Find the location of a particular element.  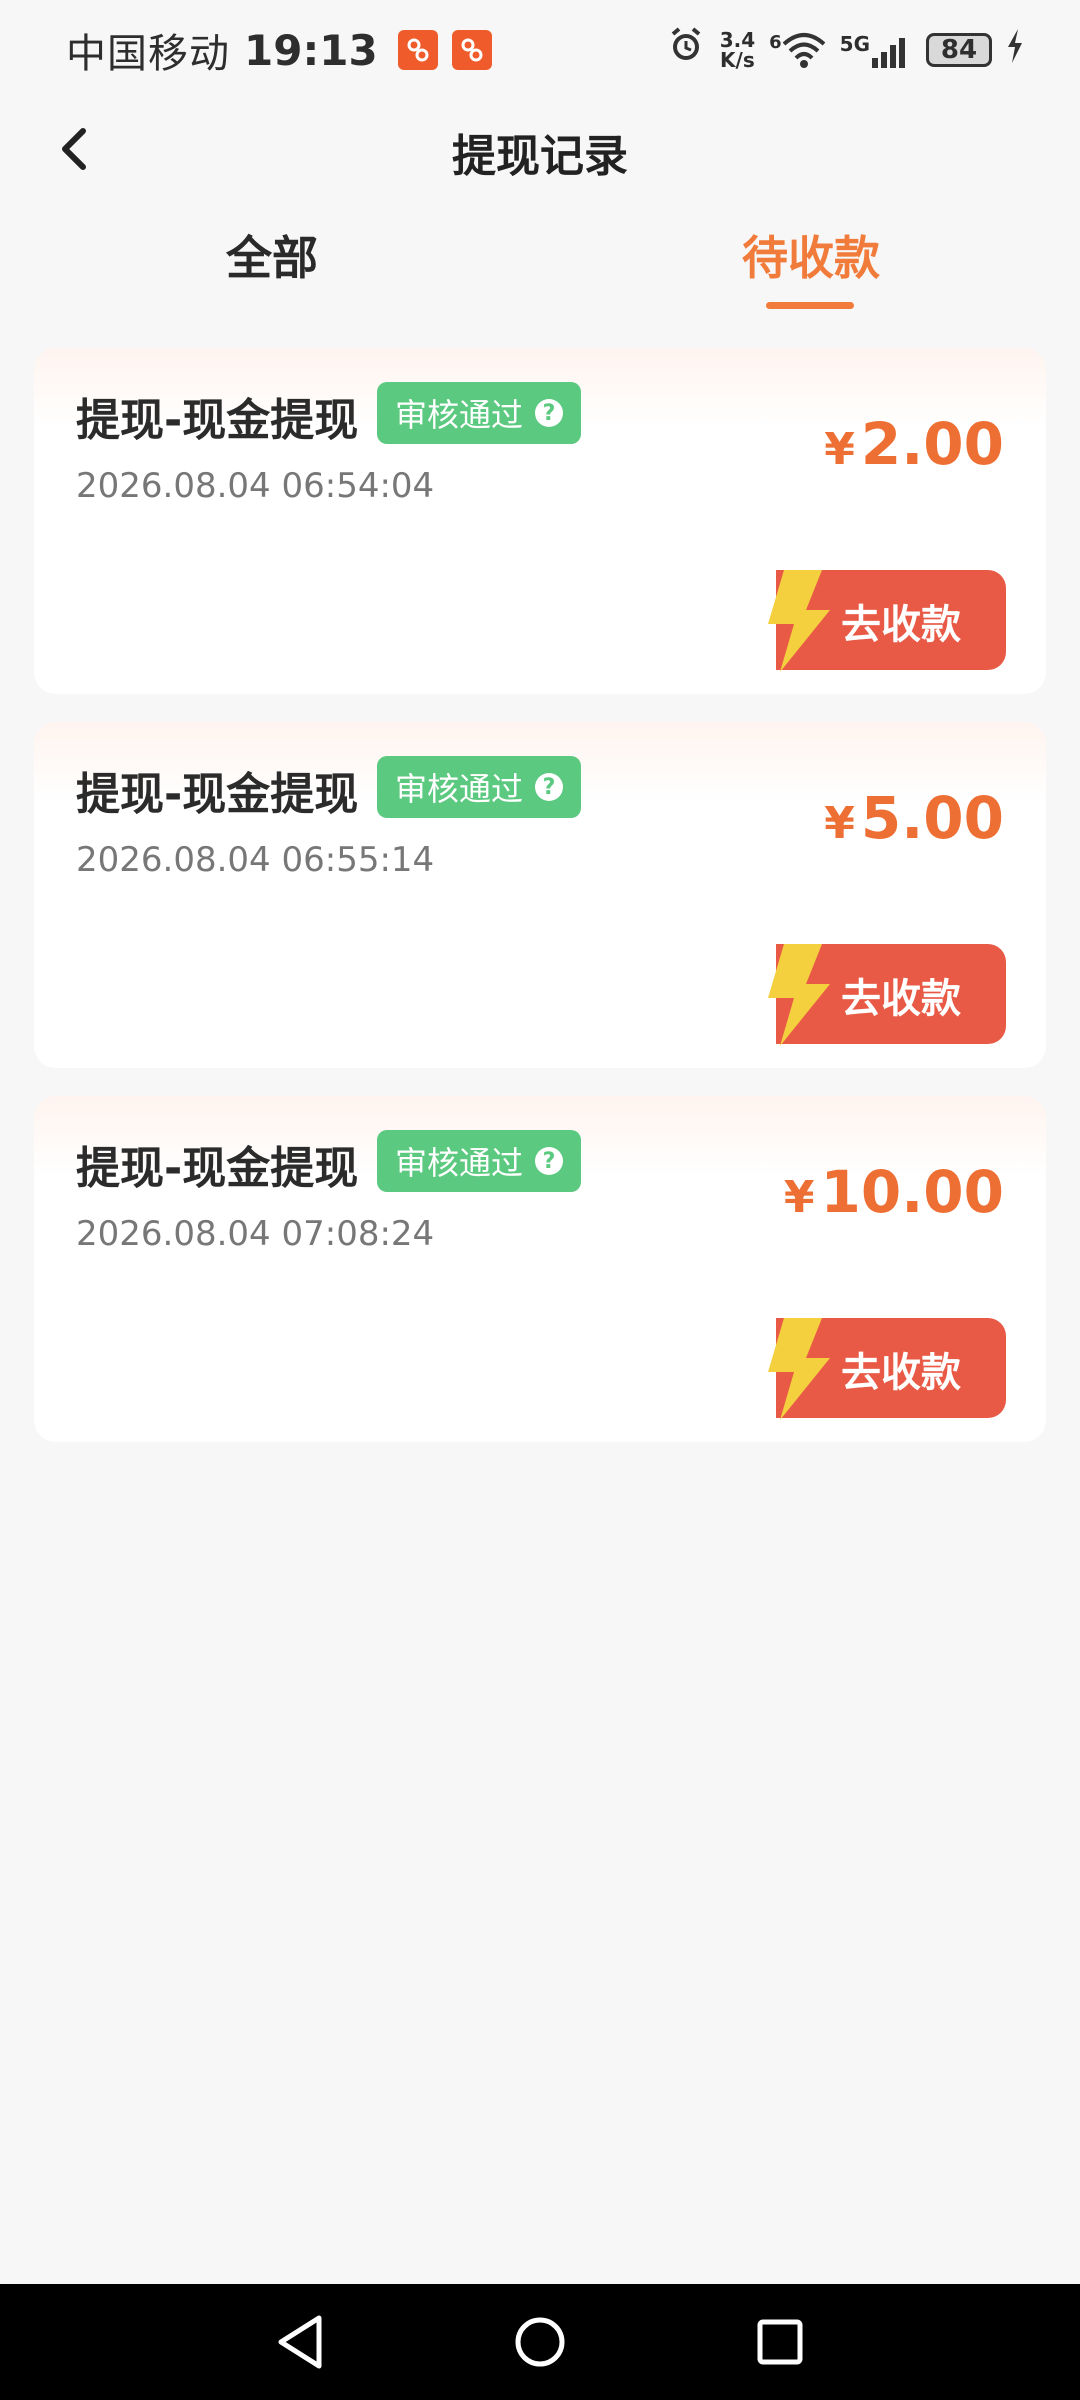

status-right: 3.4 K/s 6 5G 84 is located at coordinates (845, 50).